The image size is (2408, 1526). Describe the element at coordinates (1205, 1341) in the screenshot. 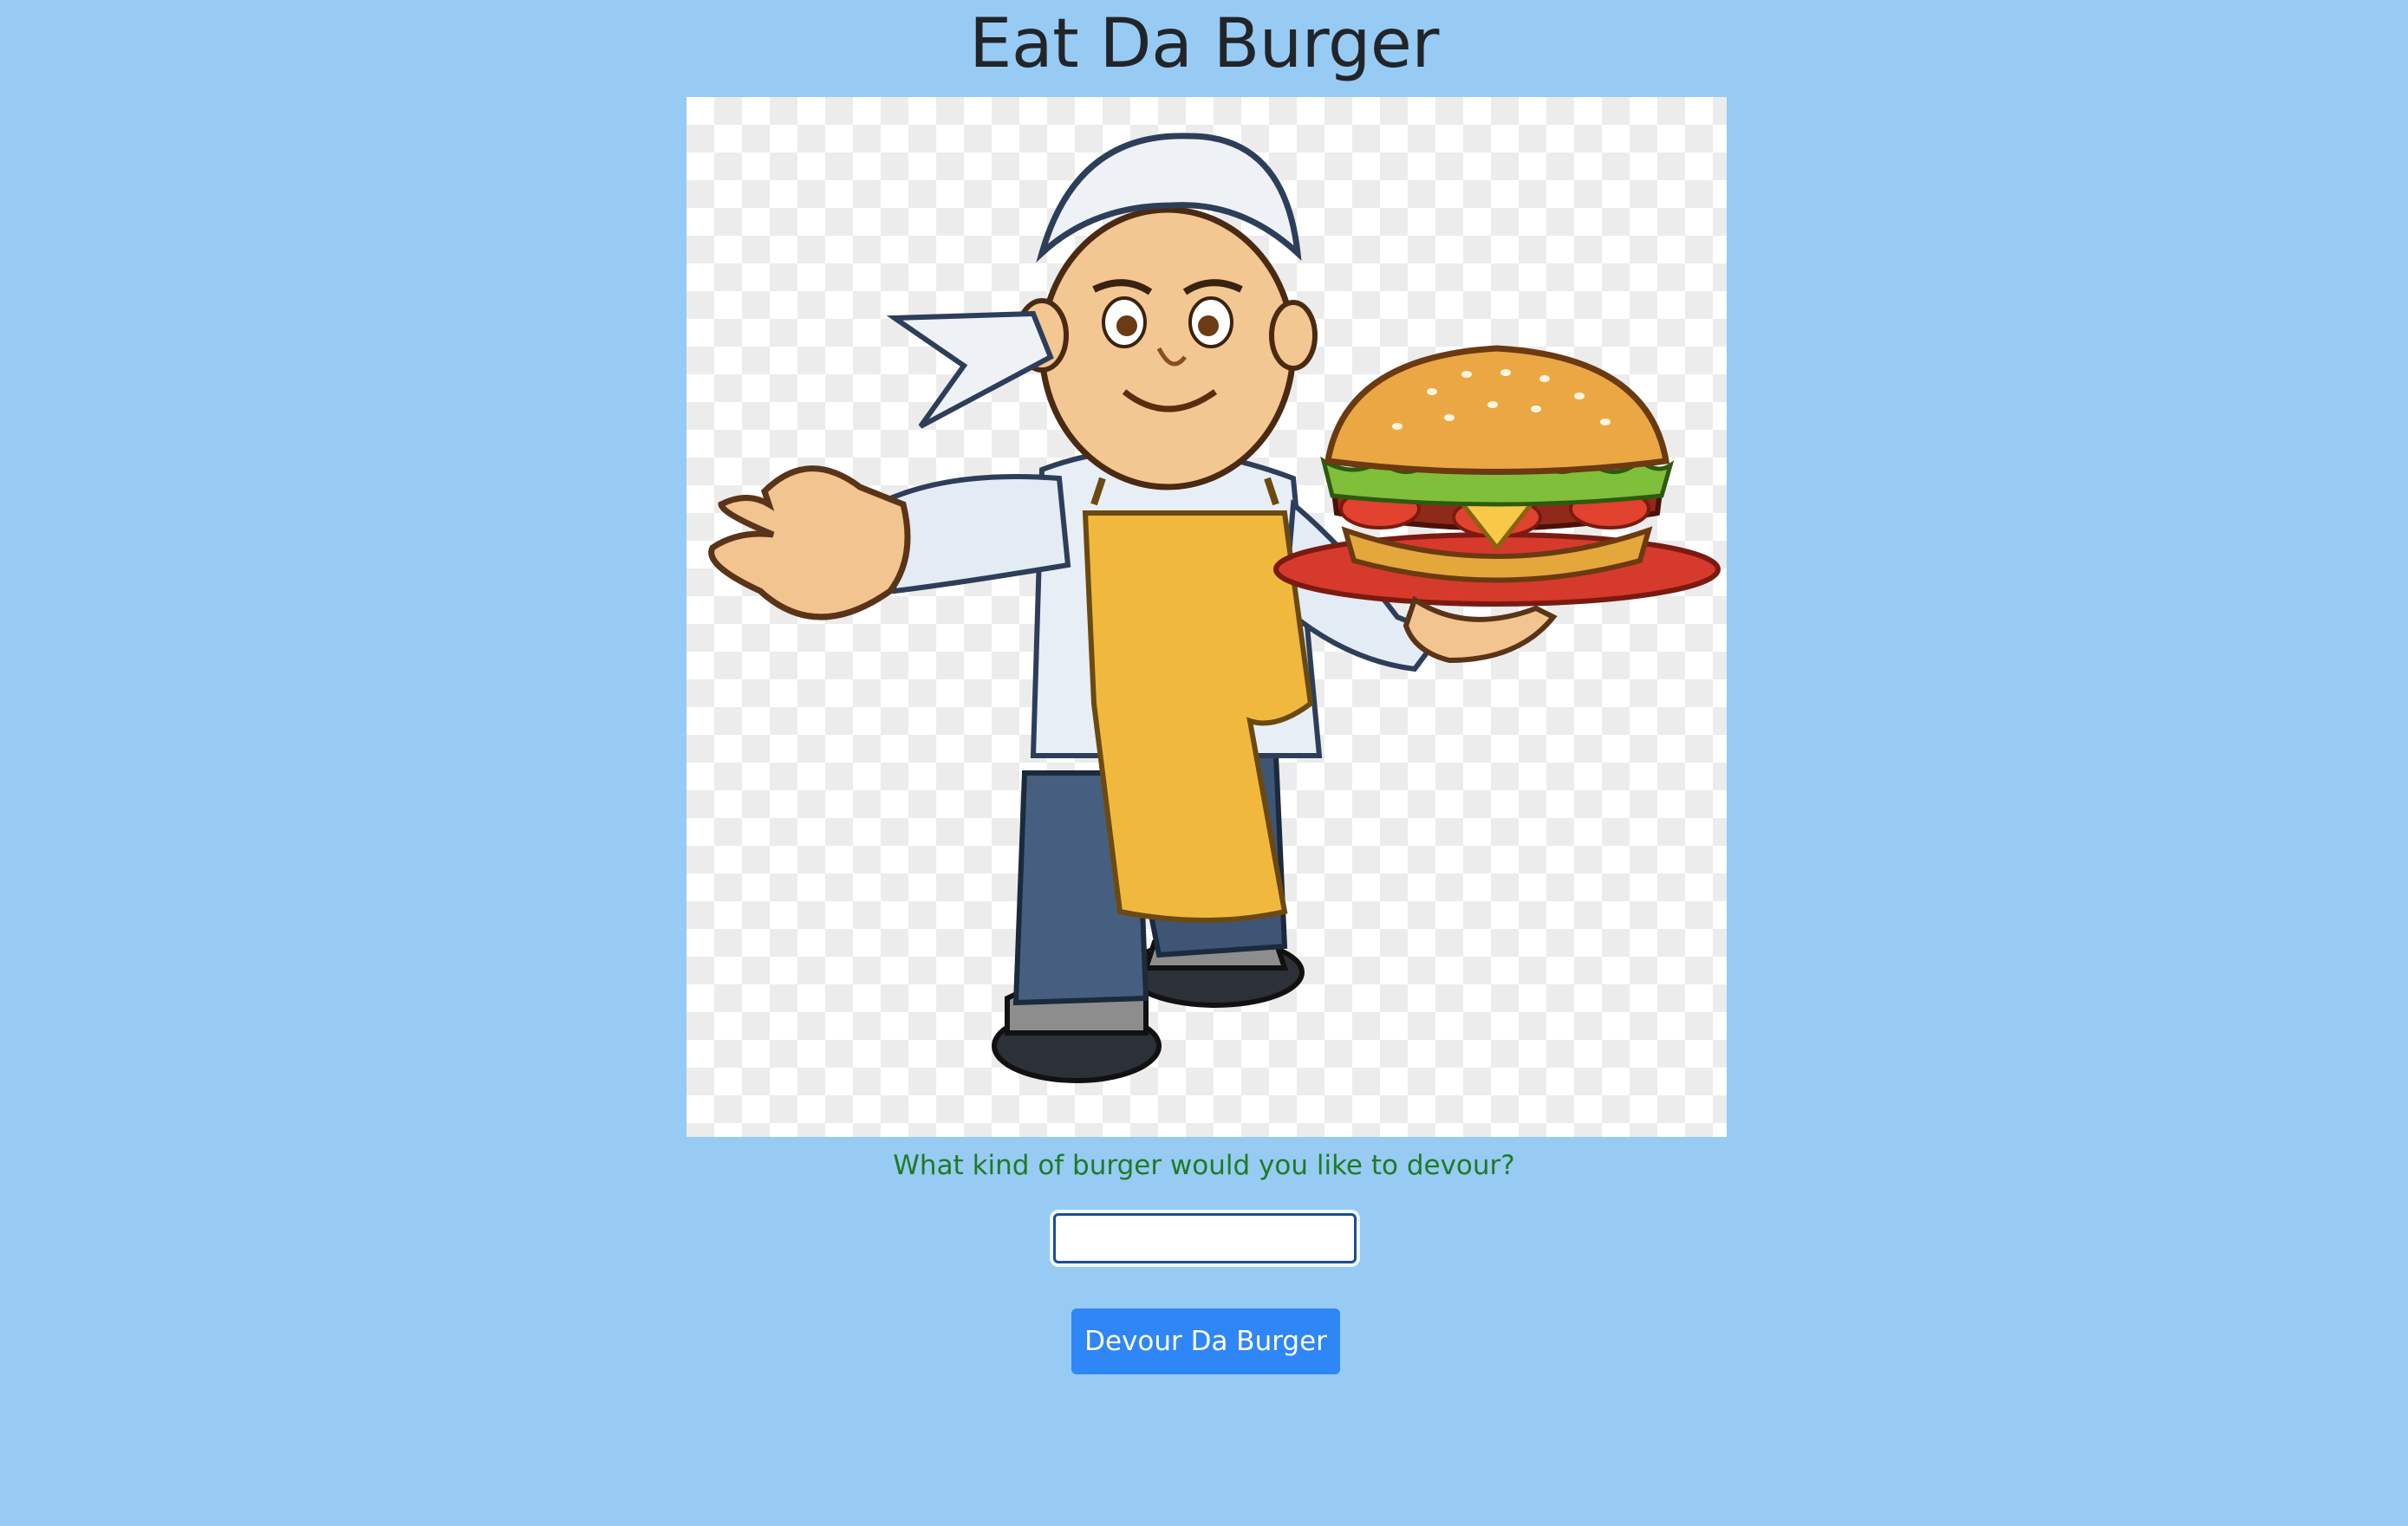

I see `devour-burger-button: Devour Da Burger` at that location.